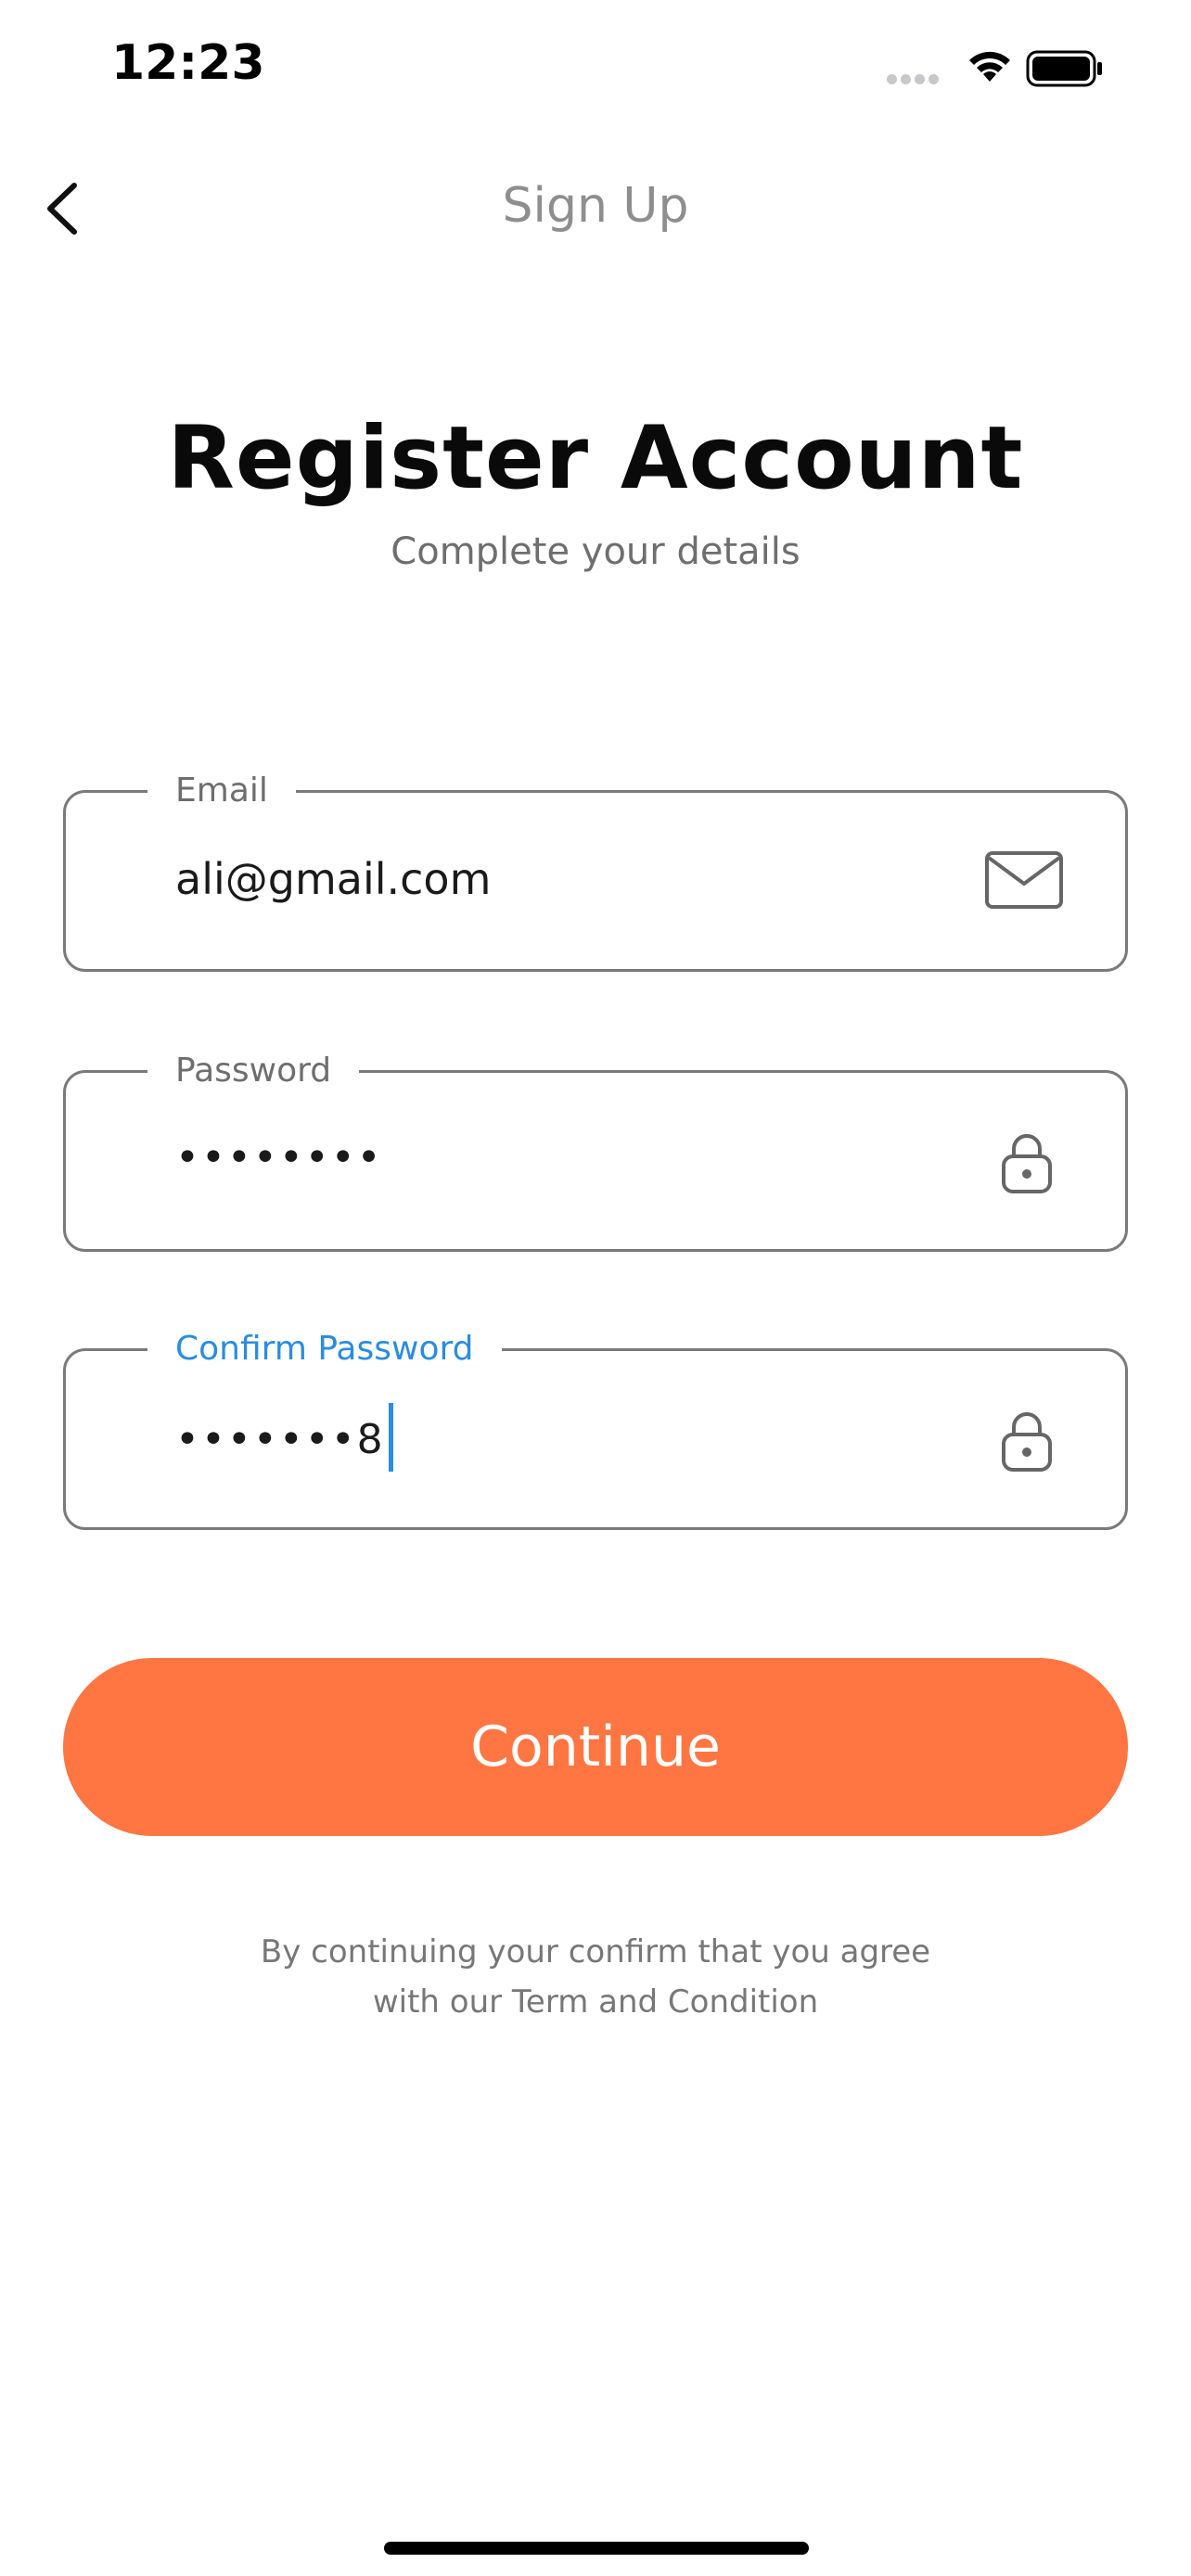 The image size is (1191, 2576). What do you see at coordinates (253, 1071) in the screenshot?
I see `password-label: Password` at bounding box center [253, 1071].